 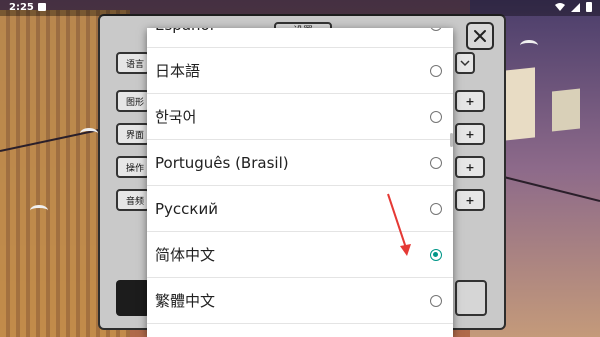 I want to click on audio-row: 音频, so click(x=133, y=200).